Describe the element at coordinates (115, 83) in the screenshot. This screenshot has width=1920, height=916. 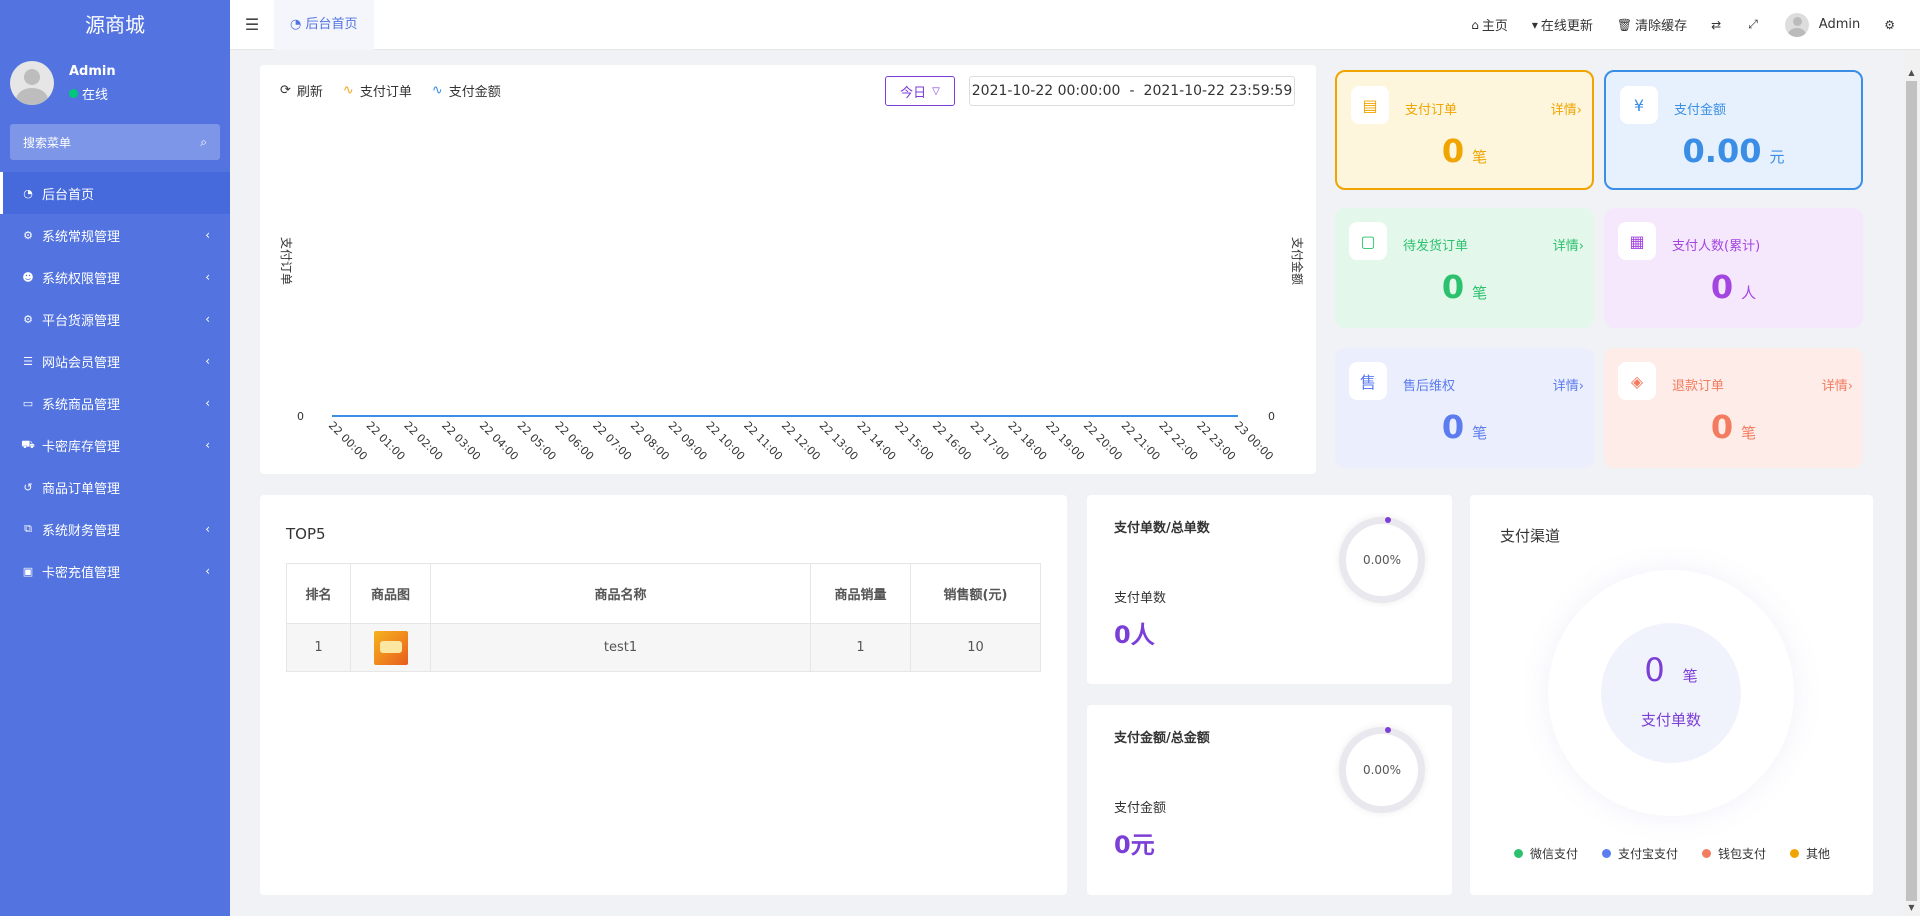
I see `user-panel: Admin 在线` at that location.